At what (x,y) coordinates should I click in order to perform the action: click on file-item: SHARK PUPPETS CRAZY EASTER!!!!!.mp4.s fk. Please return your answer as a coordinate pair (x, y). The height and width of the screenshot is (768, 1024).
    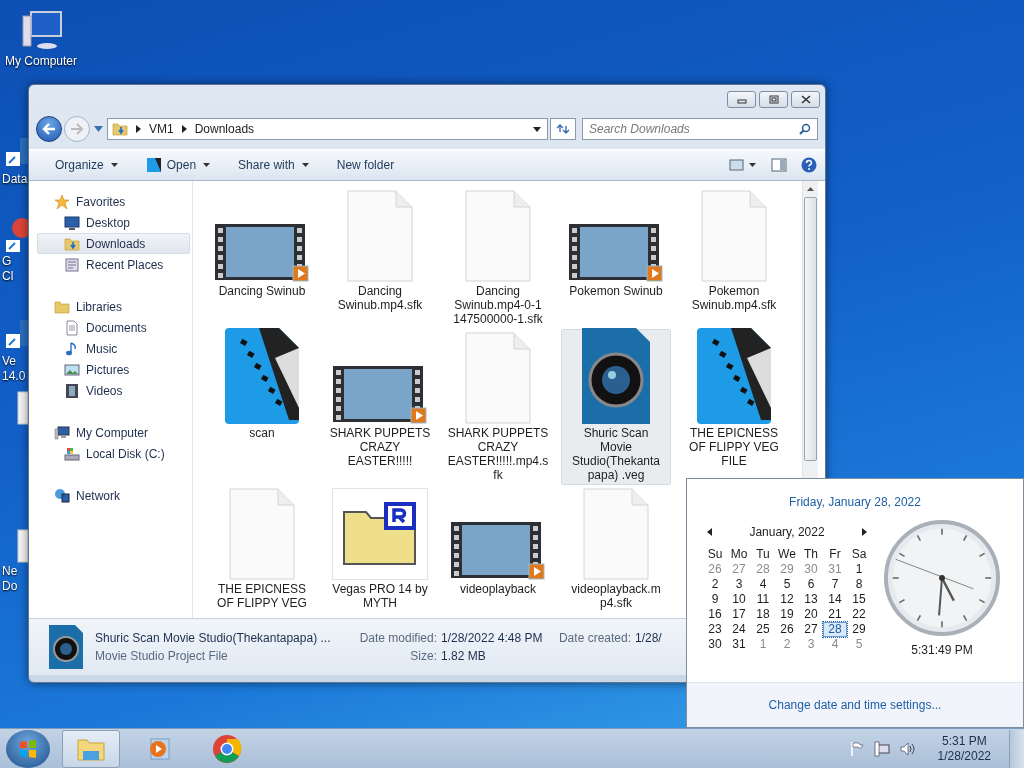
    Looking at the image, I should click on (498, 407).